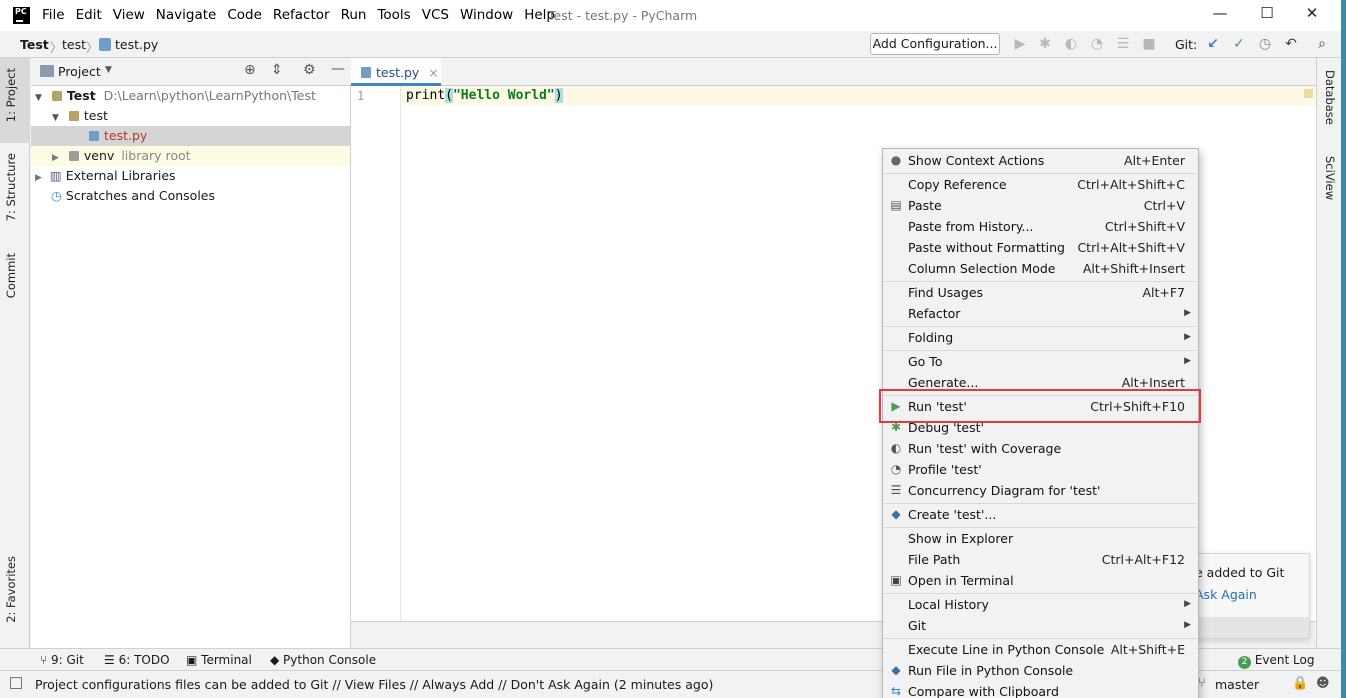  Describe the element at coordinates (435, 15) in the screenshot. I see `menu-vcs: VCS` at that location.